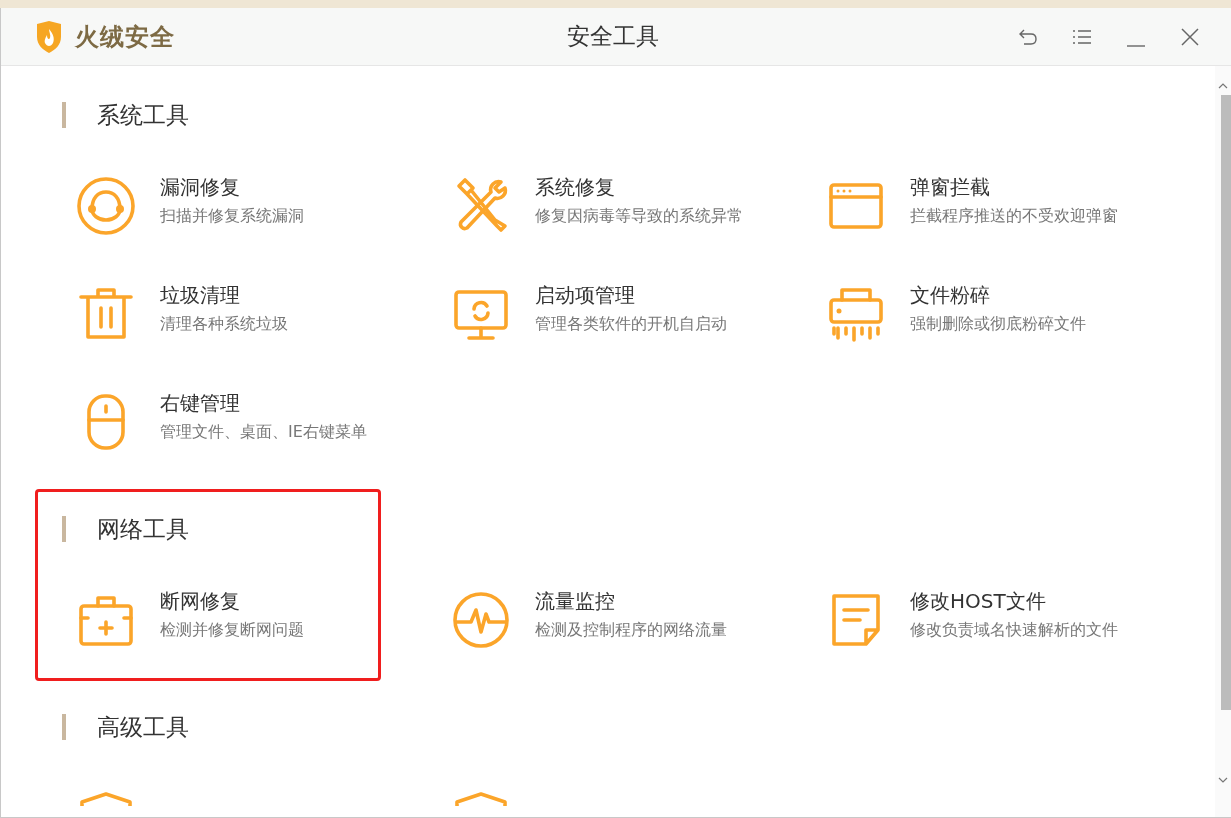 The image size is (1231, 818). I want to click on minimize-icon, so click(1136, 45).